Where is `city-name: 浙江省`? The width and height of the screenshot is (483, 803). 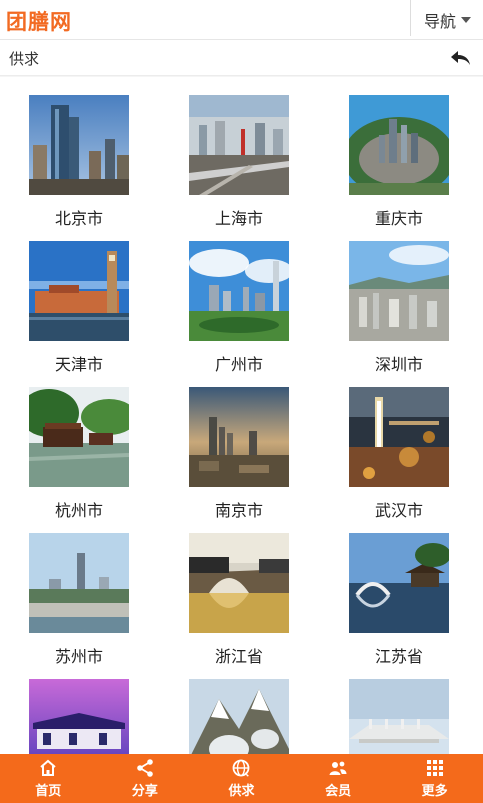
city-name: 浙江省 is located at coordinates (238, 656).